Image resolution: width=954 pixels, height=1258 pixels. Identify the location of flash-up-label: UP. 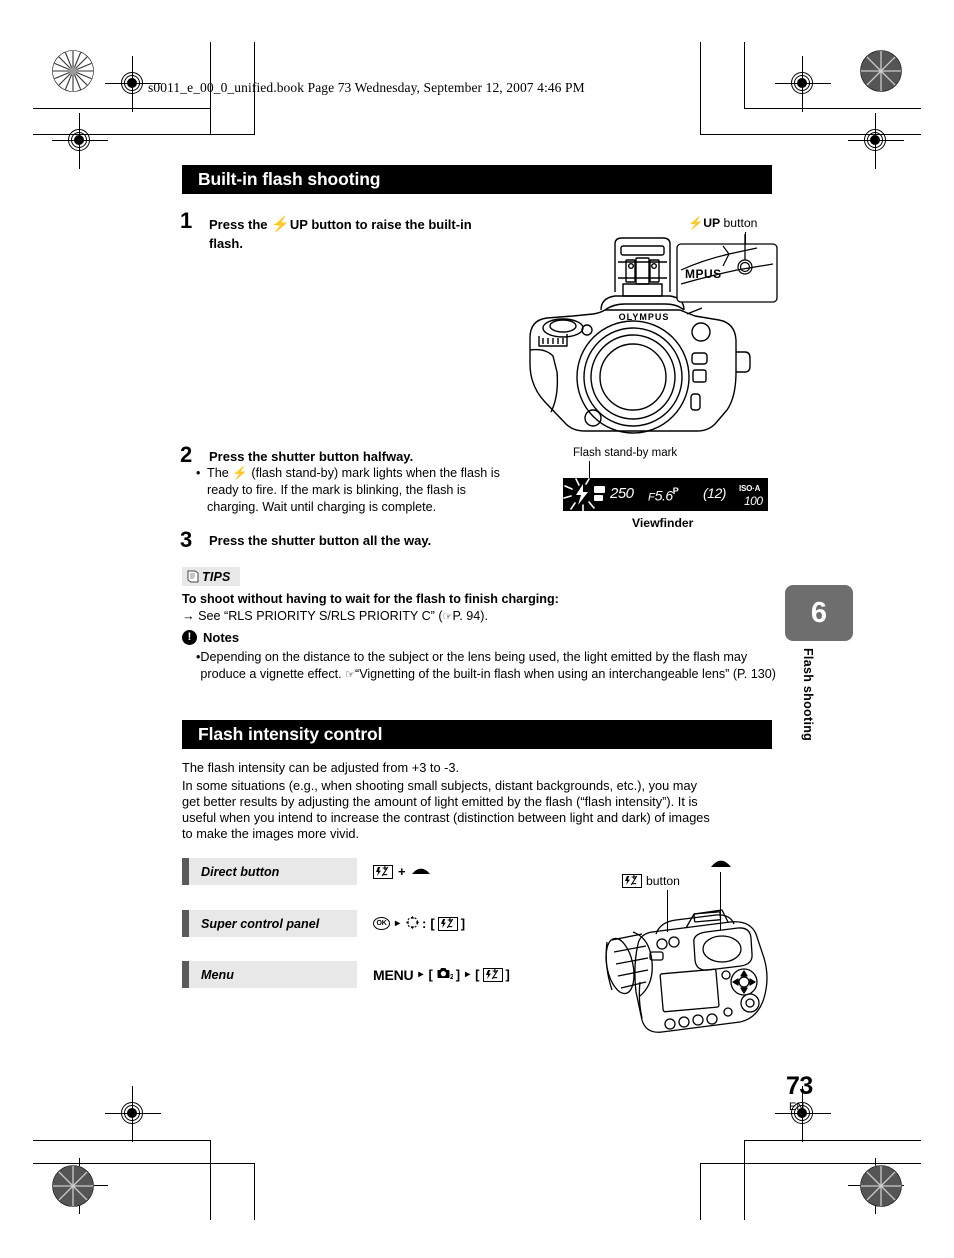
(298, 224).